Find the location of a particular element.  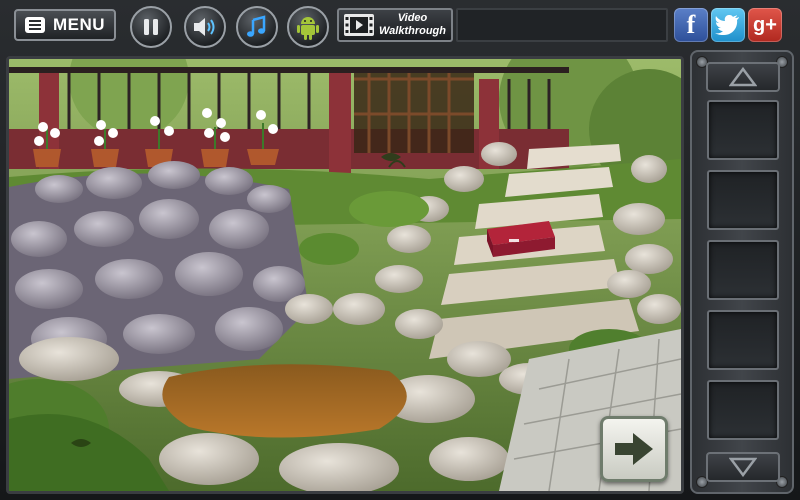

inventory-panel is located at coordinates (742, 272).